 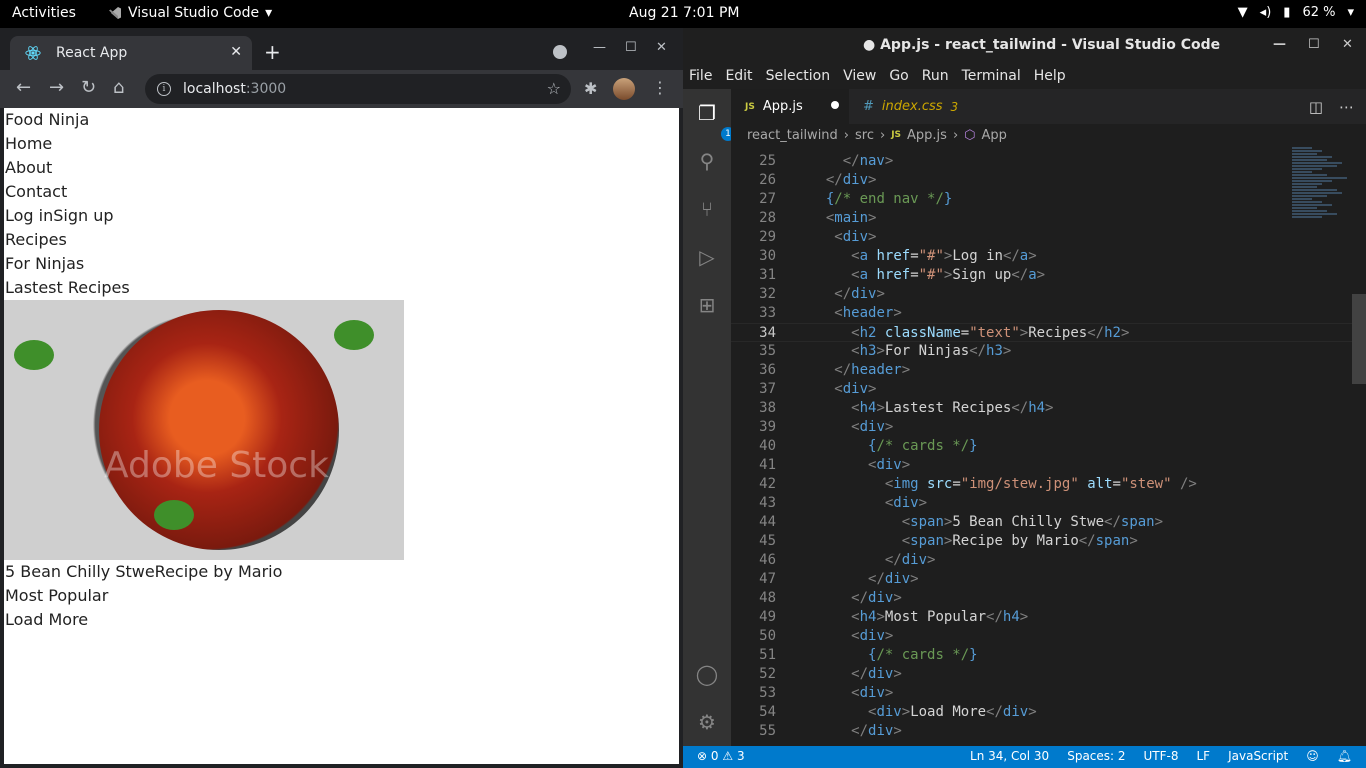 I want to click on minimap, so click(x=1322, y=226).